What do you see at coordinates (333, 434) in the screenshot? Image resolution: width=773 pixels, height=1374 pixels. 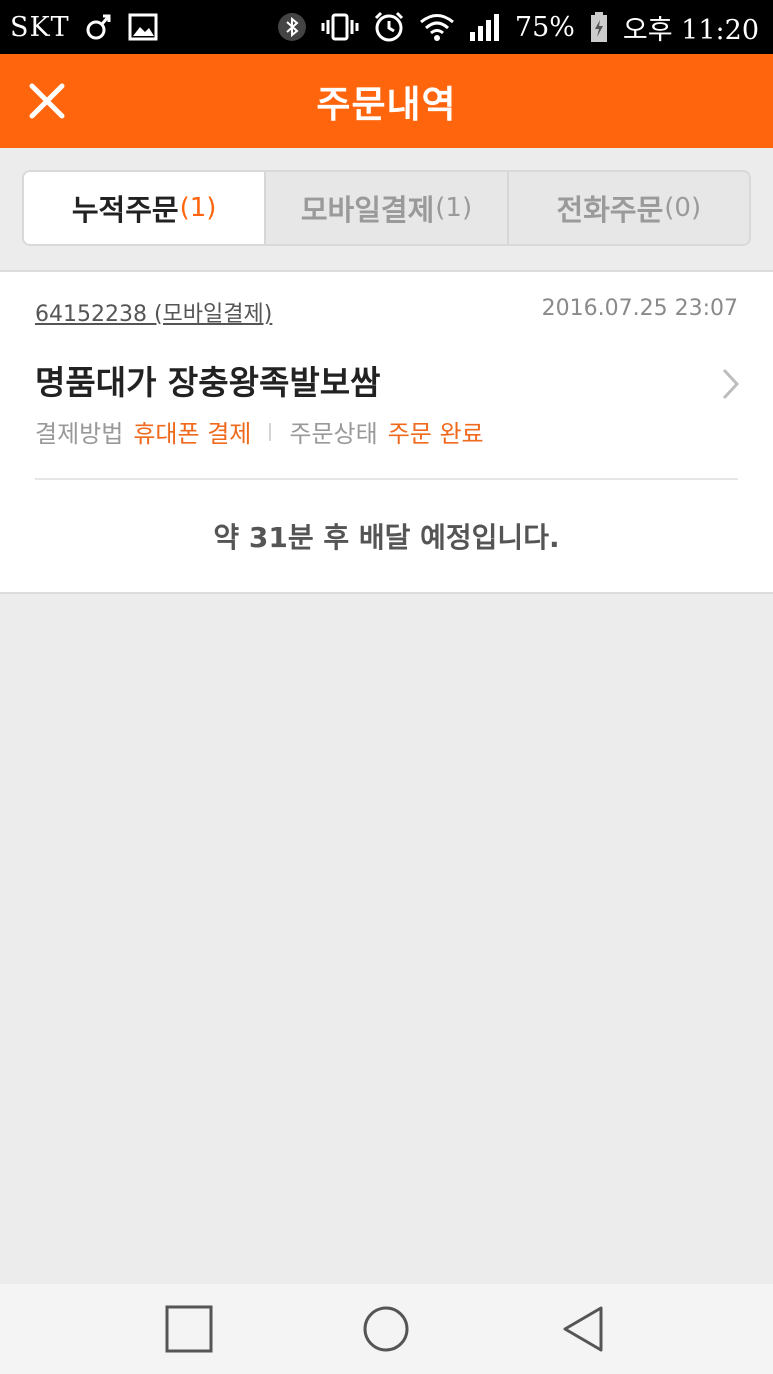 I see `order-status-label: 주문상태` at bounding box center [333, 434].